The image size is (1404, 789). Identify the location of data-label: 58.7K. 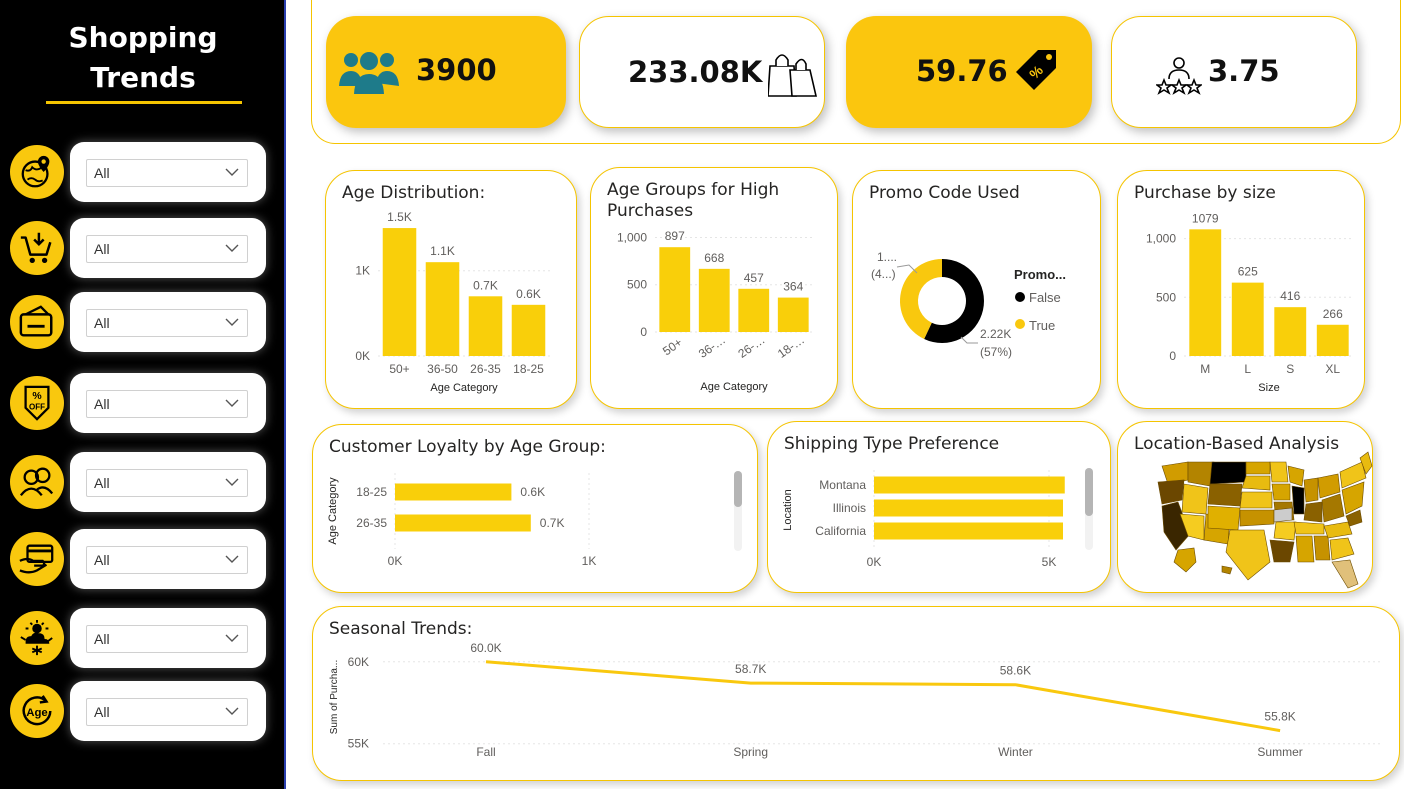
(750, 669).